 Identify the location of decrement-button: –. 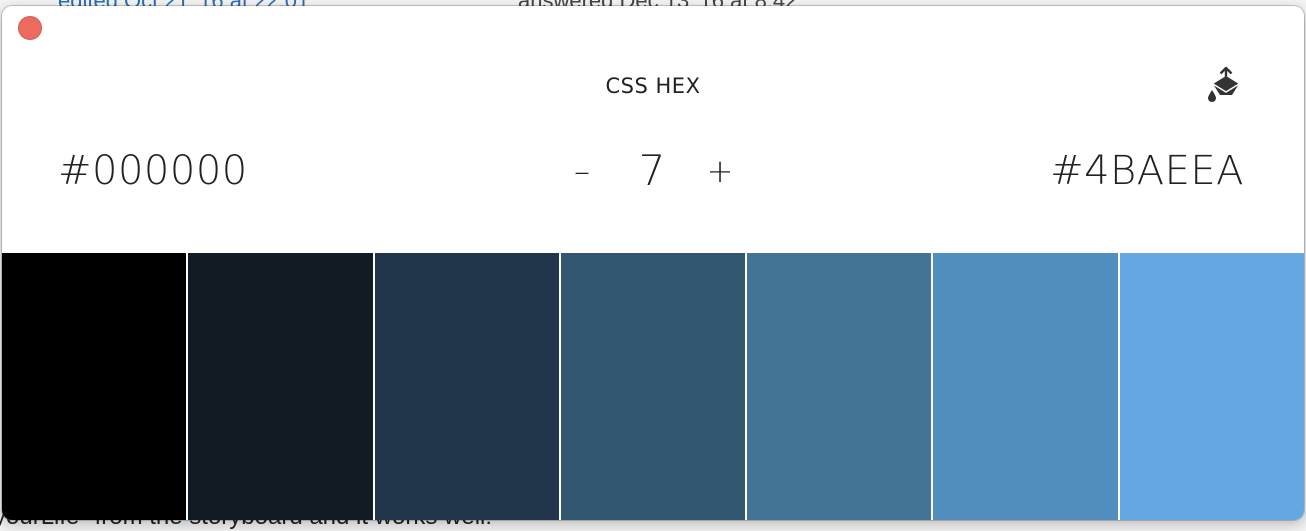
(582, 171).